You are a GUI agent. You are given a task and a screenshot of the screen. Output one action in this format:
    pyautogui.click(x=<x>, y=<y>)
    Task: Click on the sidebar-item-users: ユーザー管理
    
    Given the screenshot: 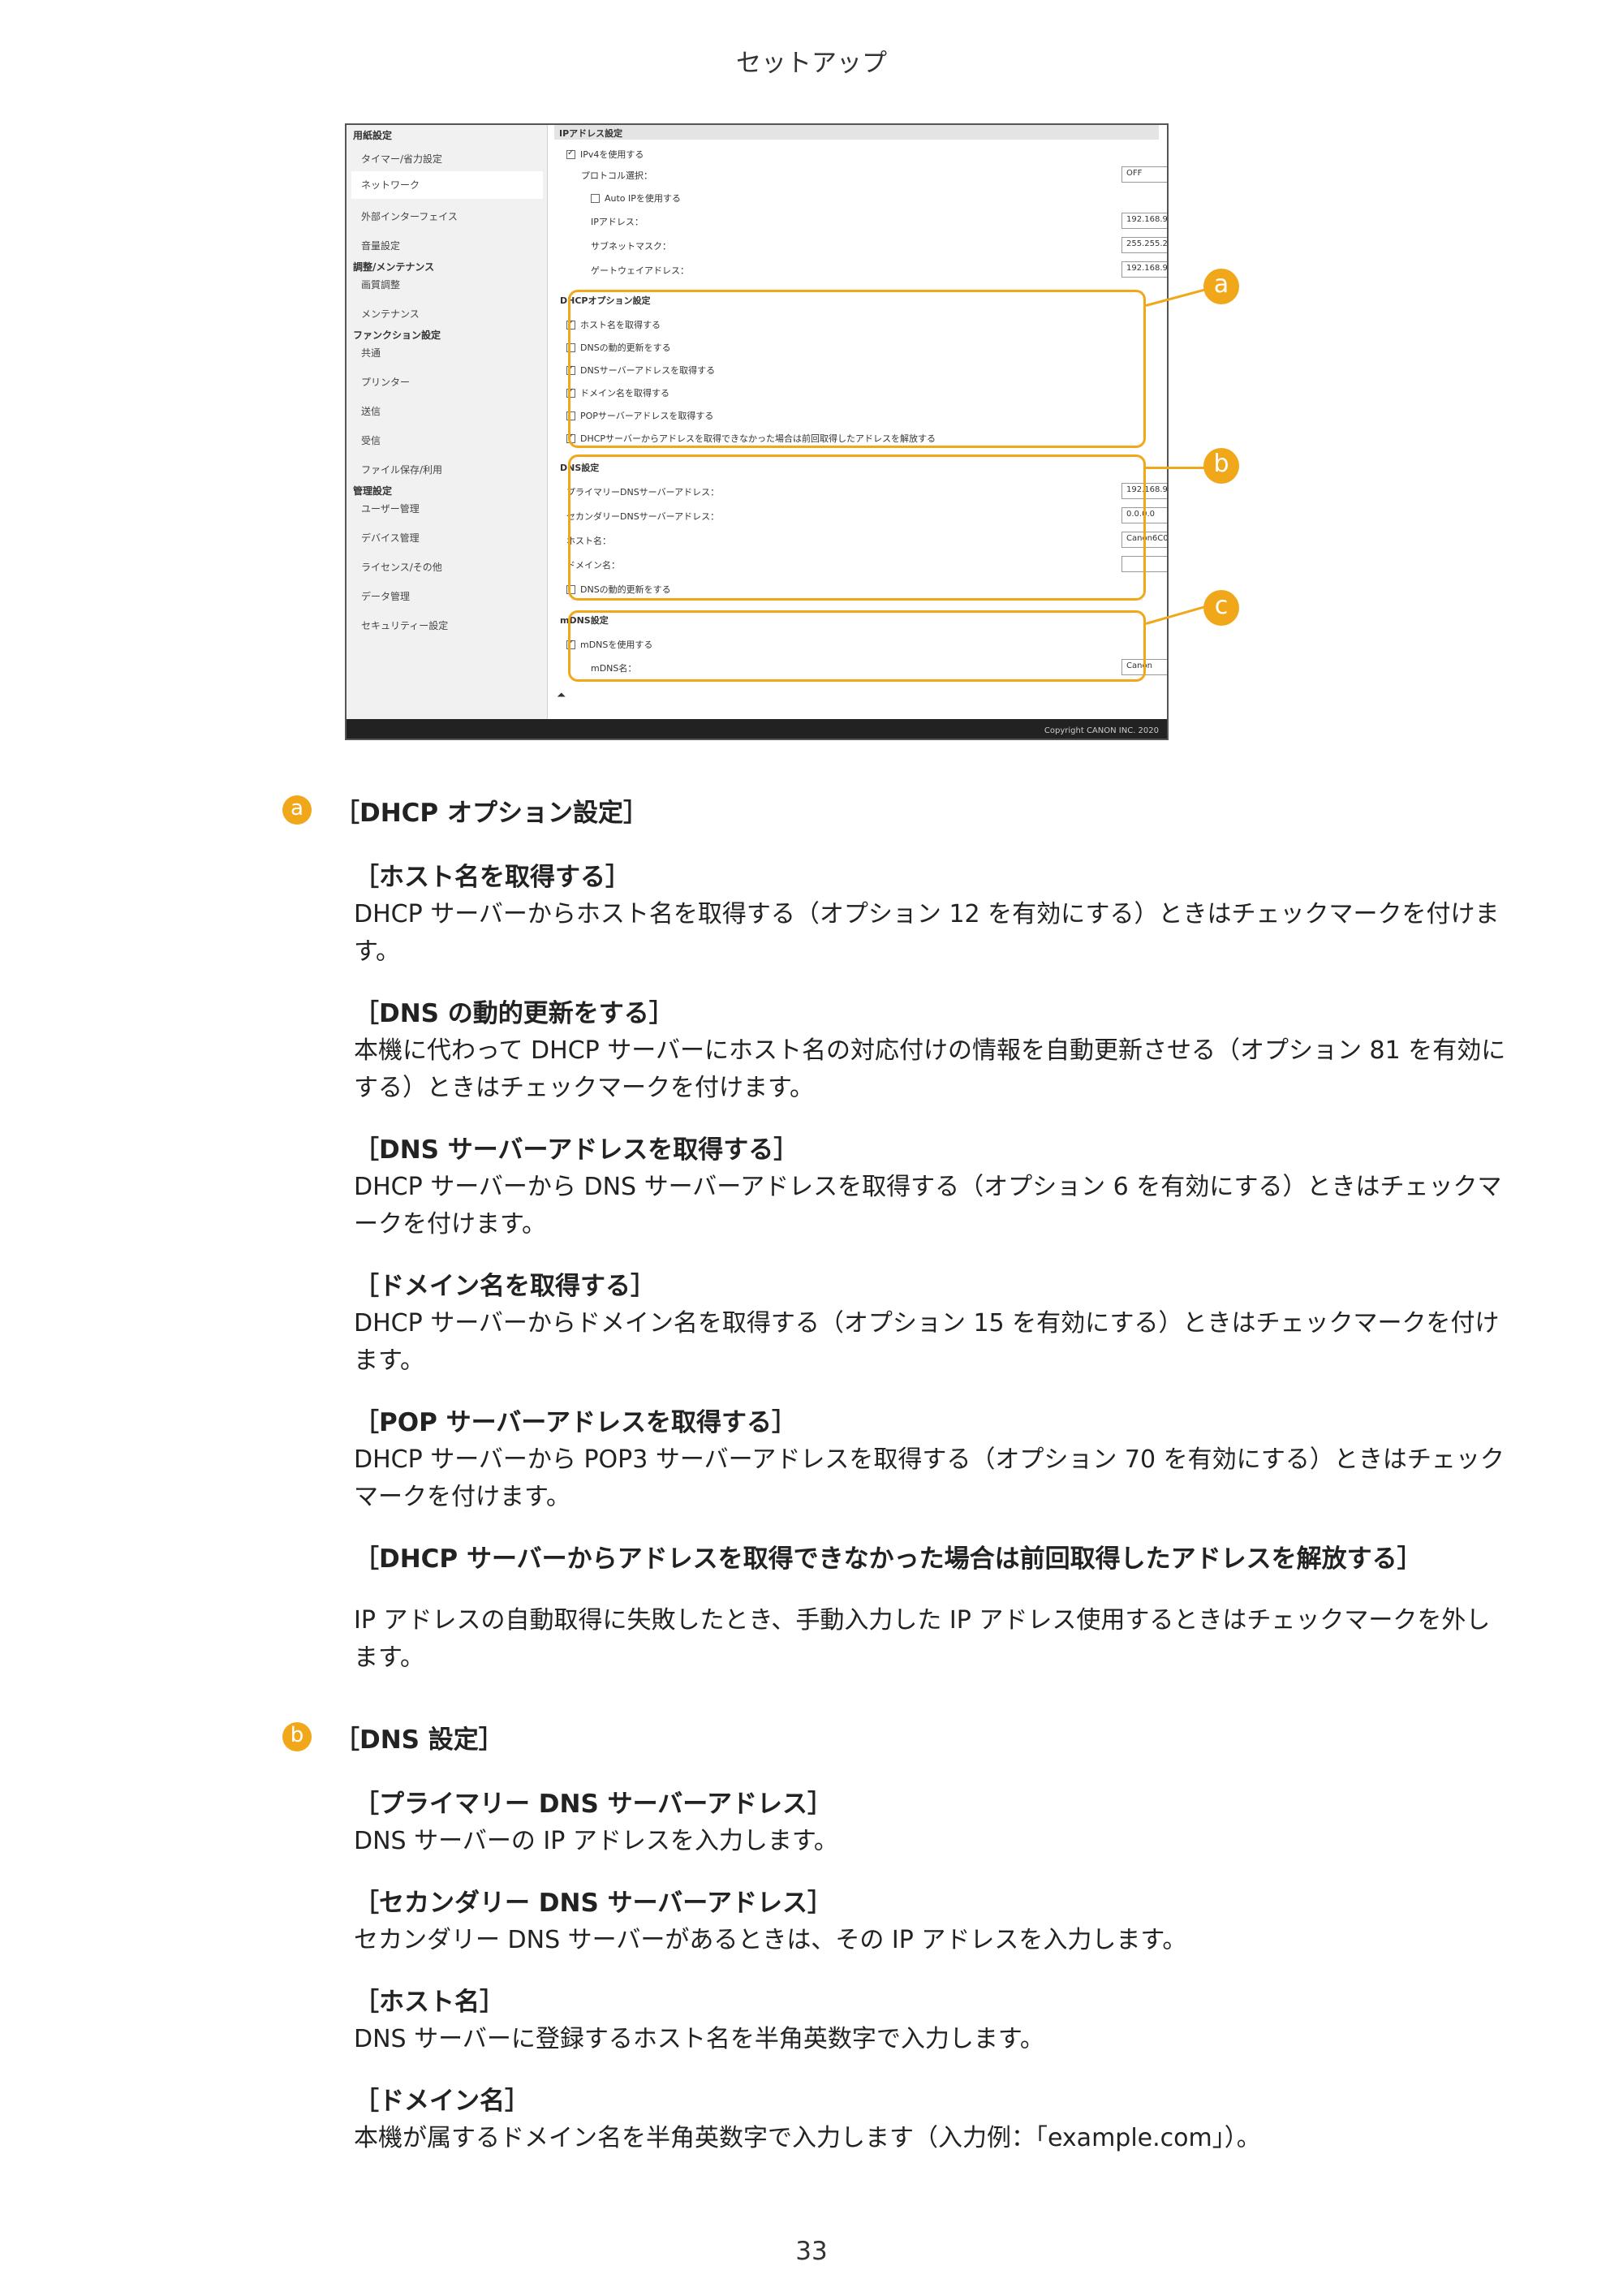 What is the action you would take?
    pyautogui.click(x=390, y=509)
    